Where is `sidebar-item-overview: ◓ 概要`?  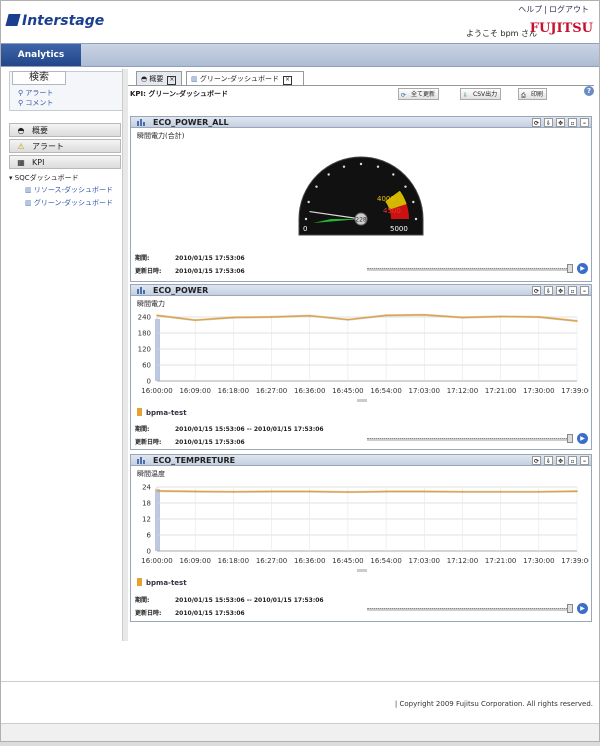
sidebar-item-overview: ◓ 概要 is located at coordinates (65, 130).